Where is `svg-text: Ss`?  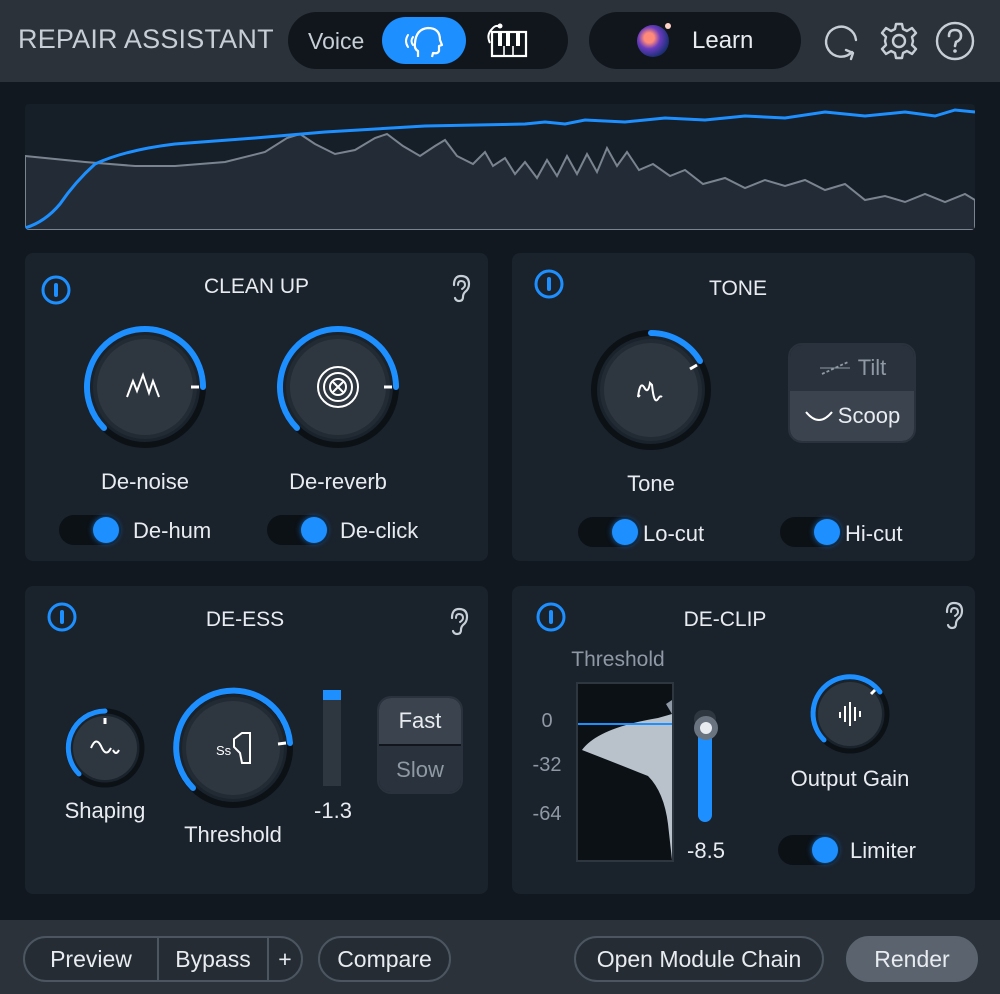 svg-text: Ss is located at coordinates (224, 750).